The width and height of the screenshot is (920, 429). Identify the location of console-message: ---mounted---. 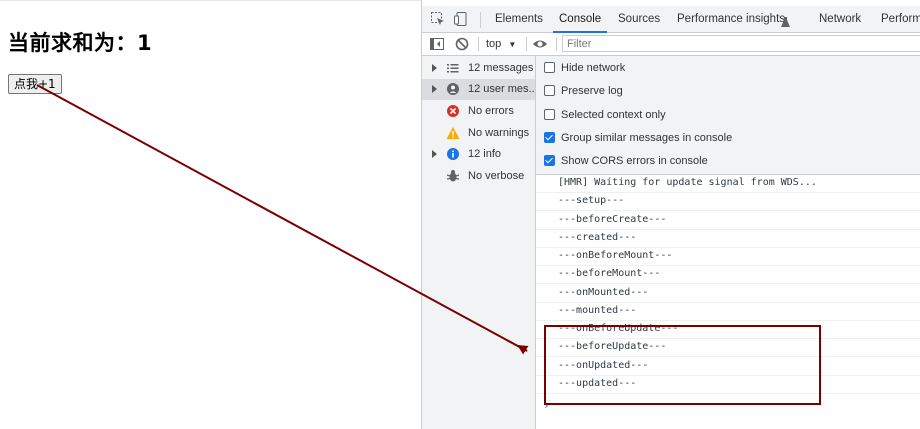
(728, 312).